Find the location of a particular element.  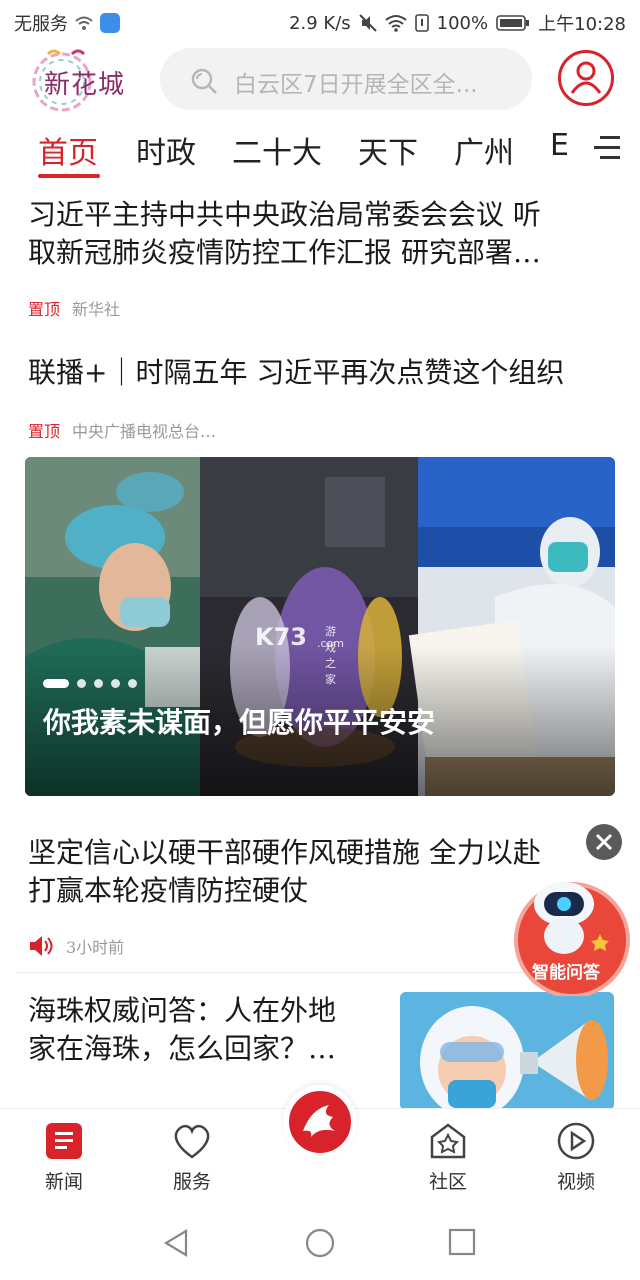

network-speed: 2.9 K/s is located at coordinates (320, 23).